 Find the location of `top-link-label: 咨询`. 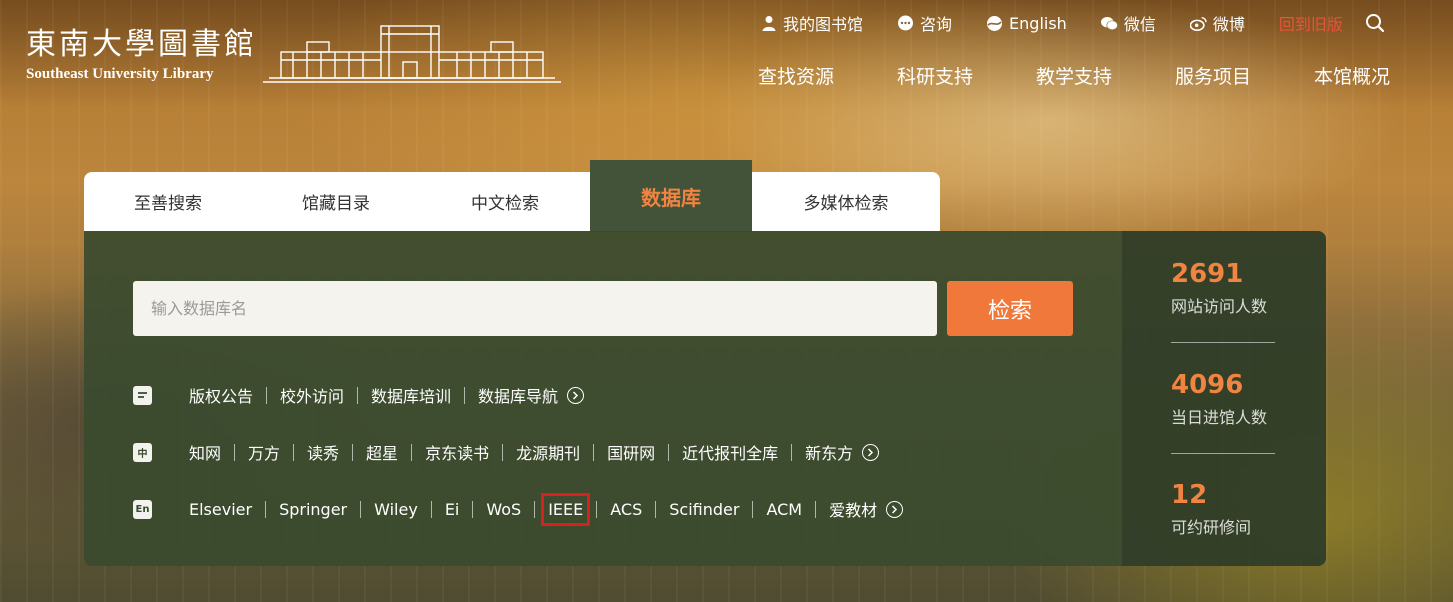

top-link-label: 咨询 is located at coordinates (936, 24).